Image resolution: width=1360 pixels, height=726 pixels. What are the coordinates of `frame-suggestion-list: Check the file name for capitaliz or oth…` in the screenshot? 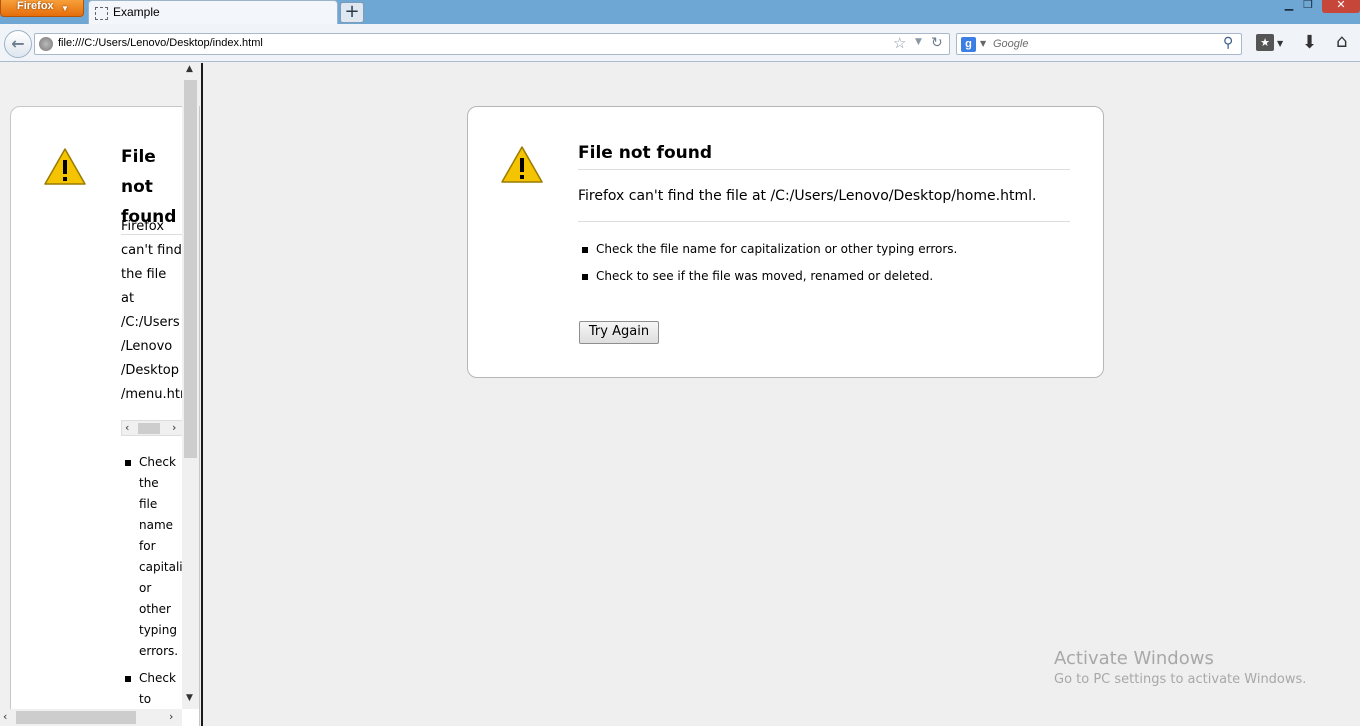 It's located at (152, 584).